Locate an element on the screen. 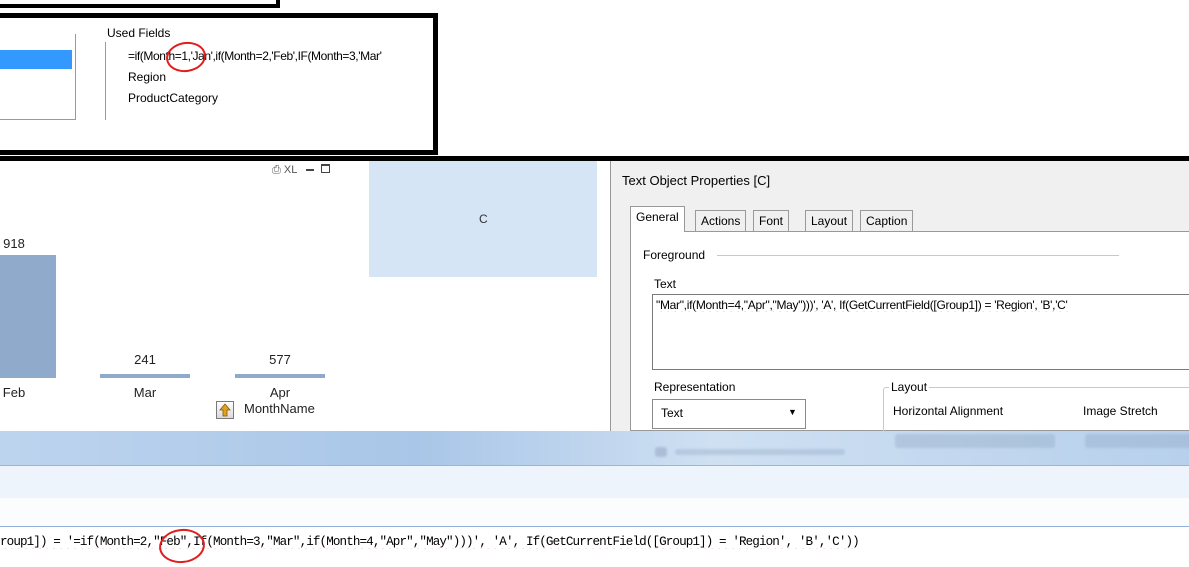  representation-label: Representation is located at coordinates (695, 387).